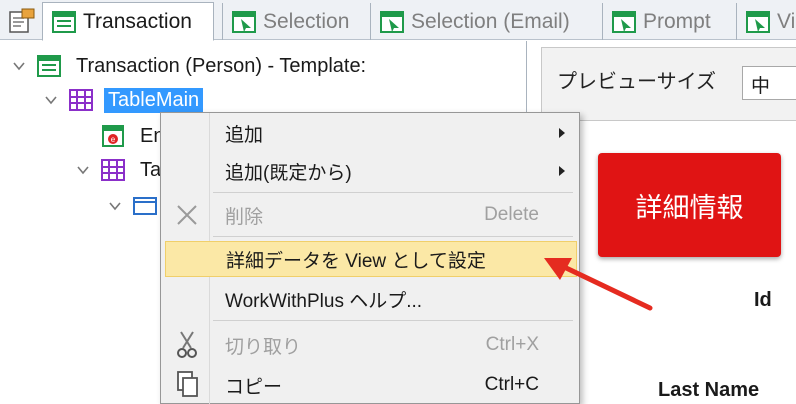 The width and height of the screenshot is (796, 404). I want to click on tab-label: Selection, so click(306, 21).